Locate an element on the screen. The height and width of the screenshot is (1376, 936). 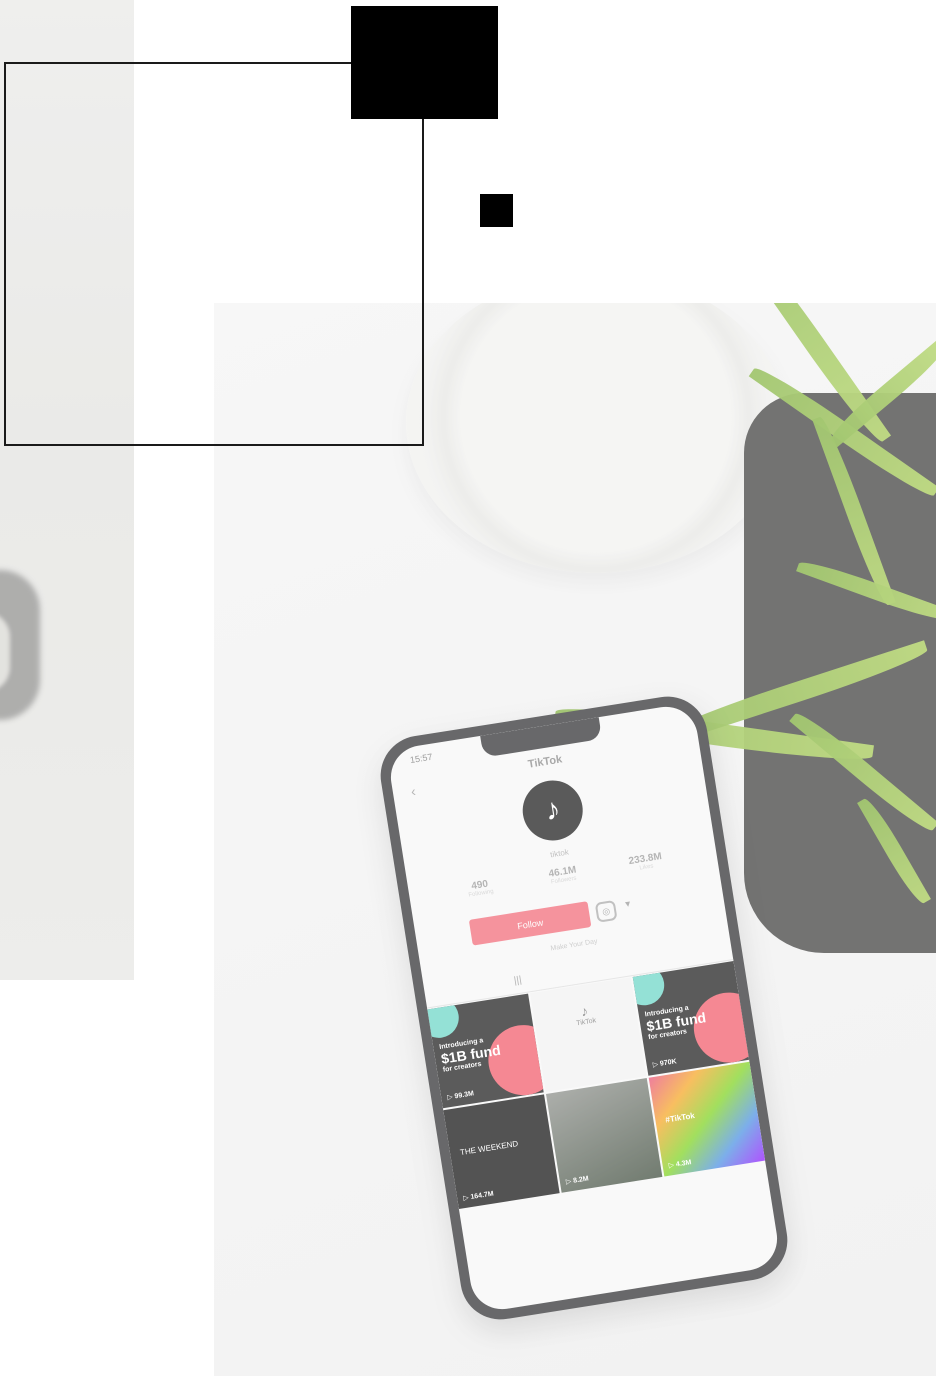
tiktok-logo-icon: ♪ is located at coordinates (553, 810).